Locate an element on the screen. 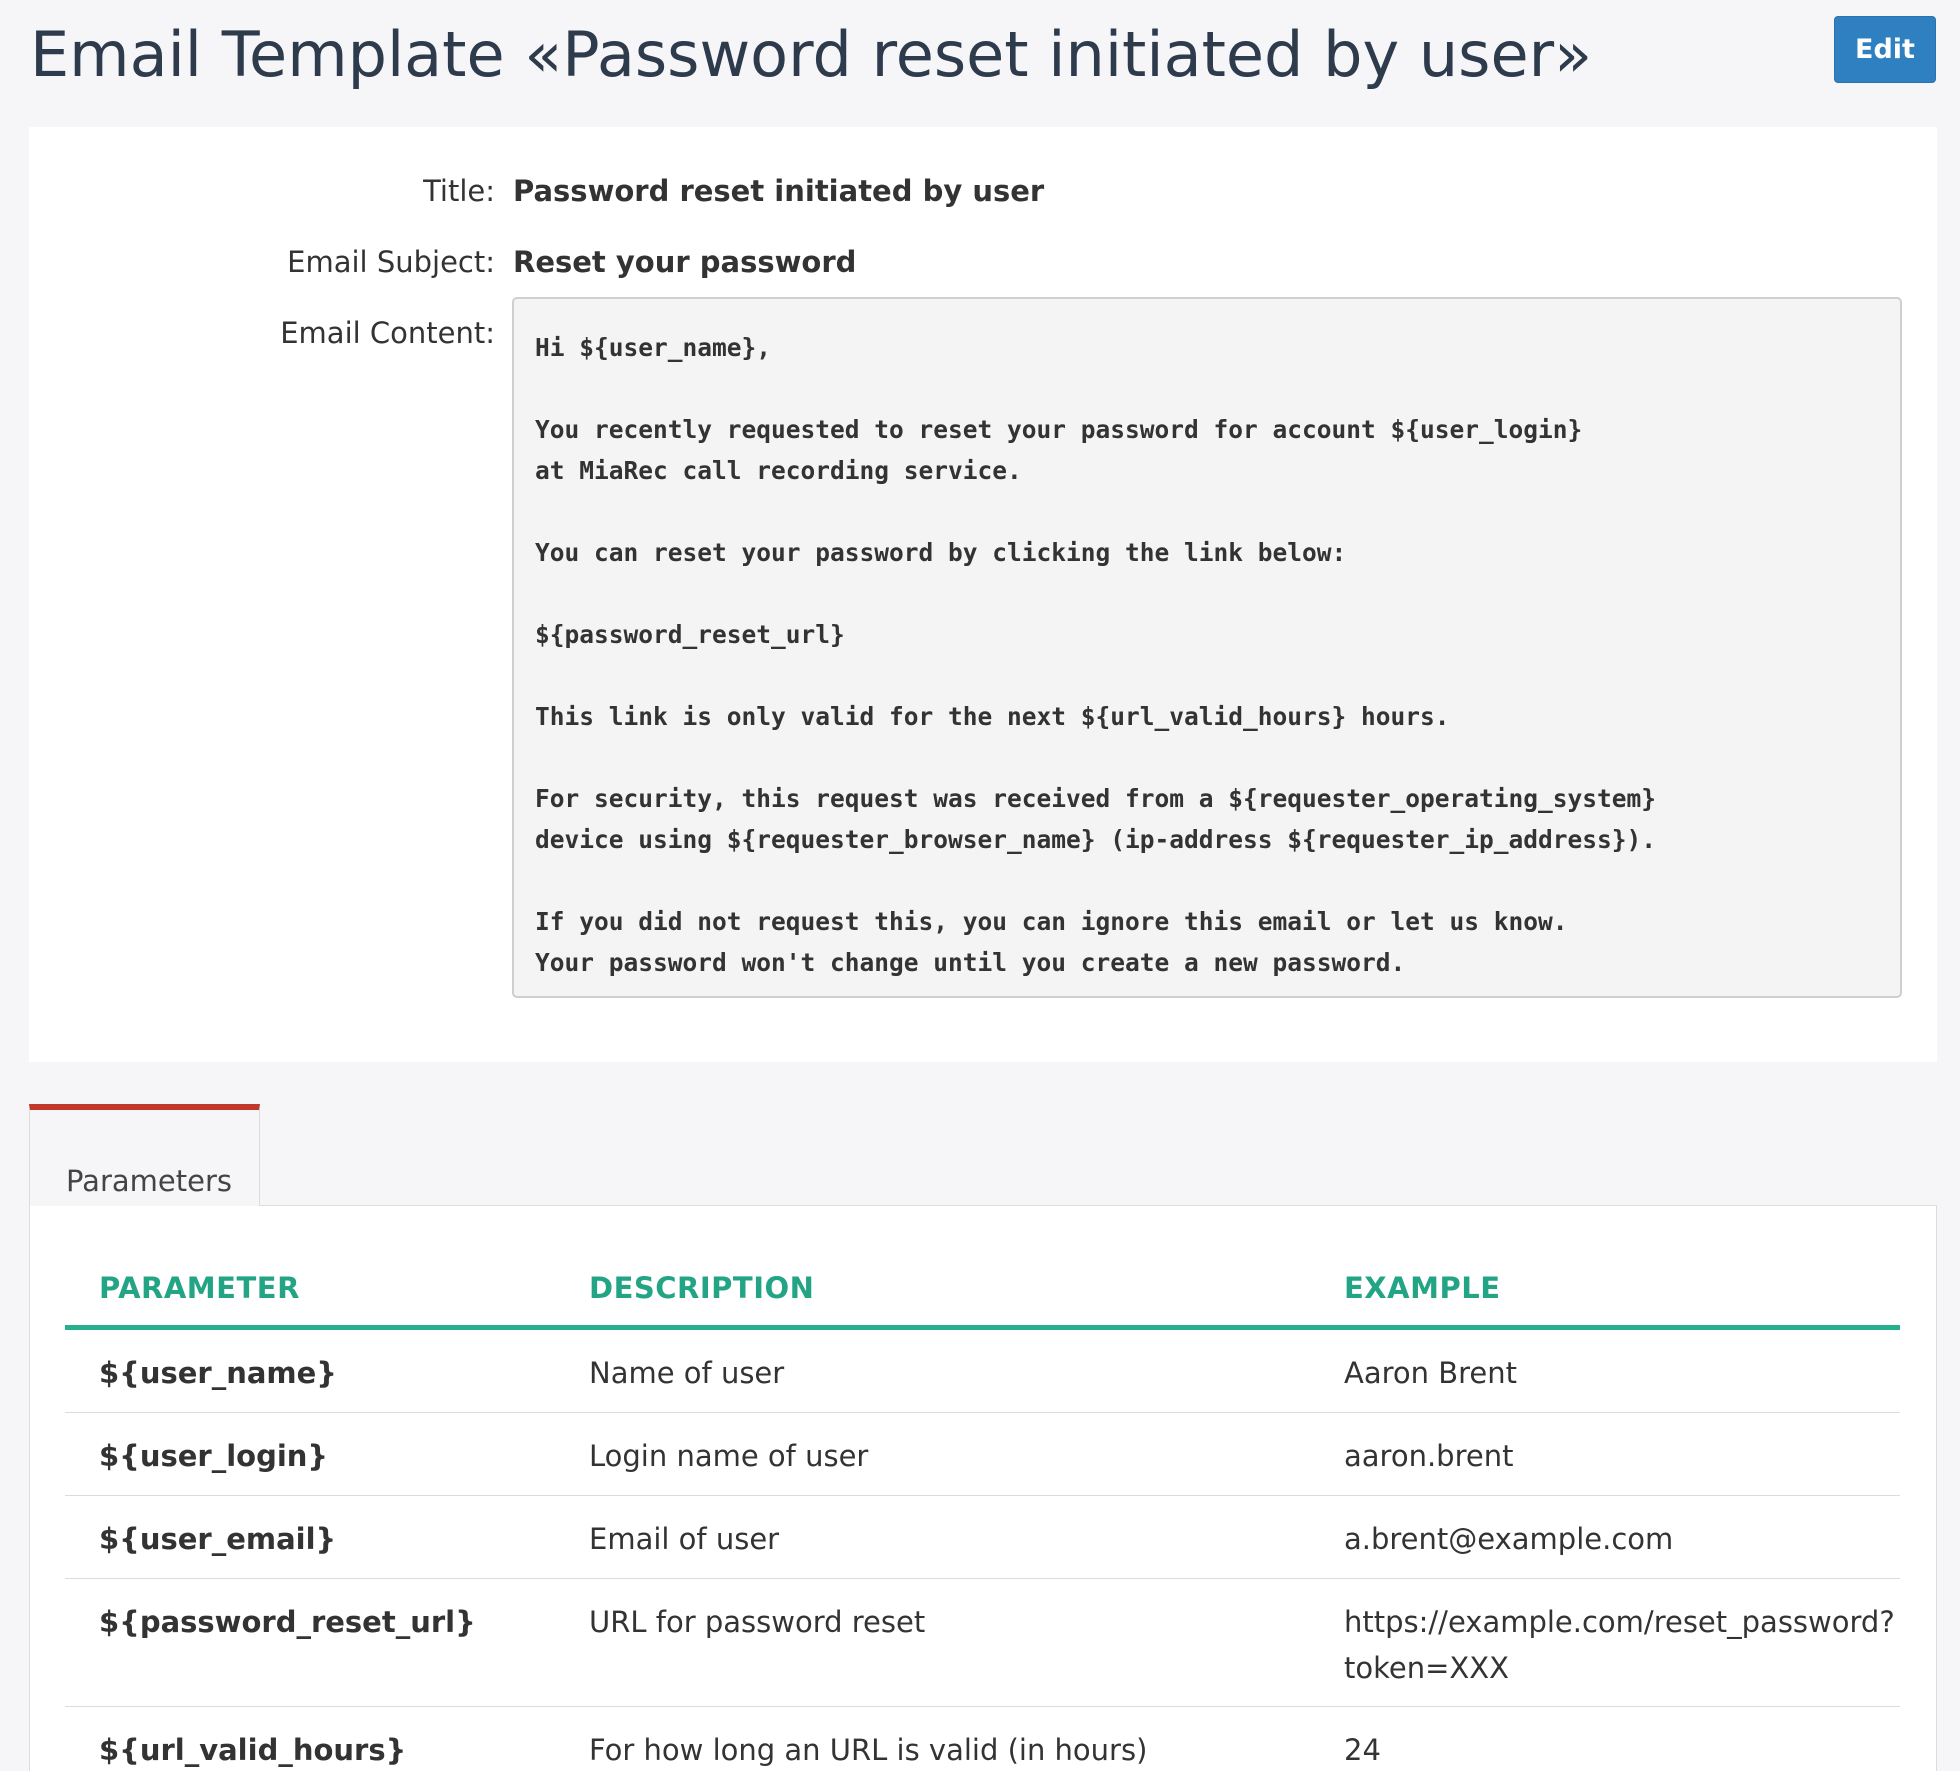 Image resolution: width=1960 pixels, height=1771 pixels. param-name: ${user_name} is located at coordinates (218, 1373).